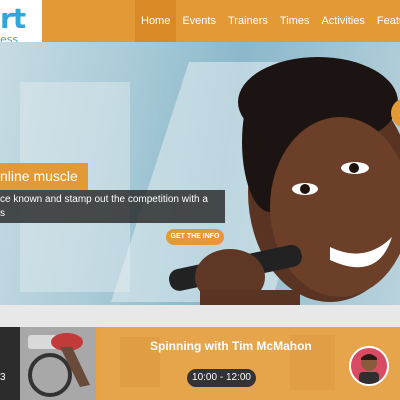  What do you see at coordinates (2, 213) in the screenshot?
I see `hero-caption-line-2: s` at bounding box center [2, 213].